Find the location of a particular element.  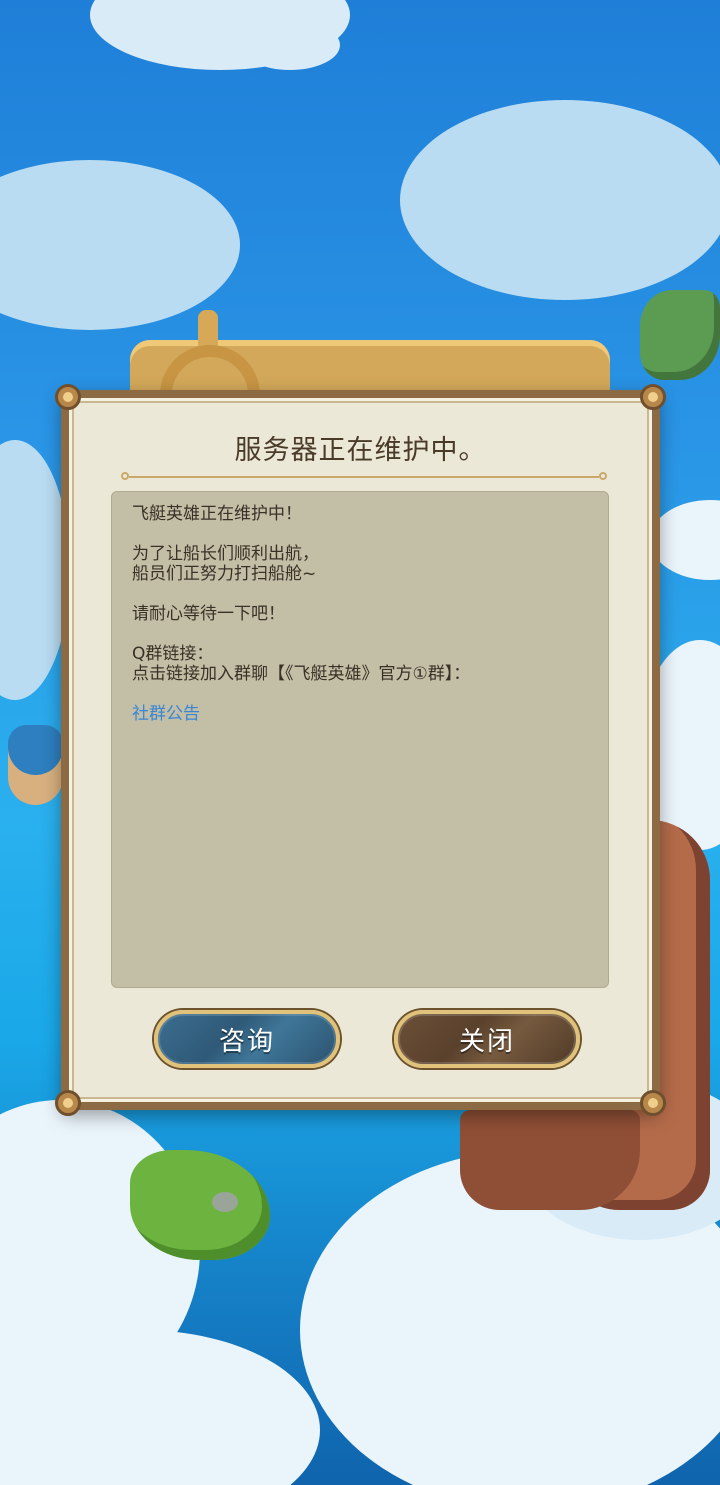

consult-button: 咨询 is located at coordinates (247, 1039).